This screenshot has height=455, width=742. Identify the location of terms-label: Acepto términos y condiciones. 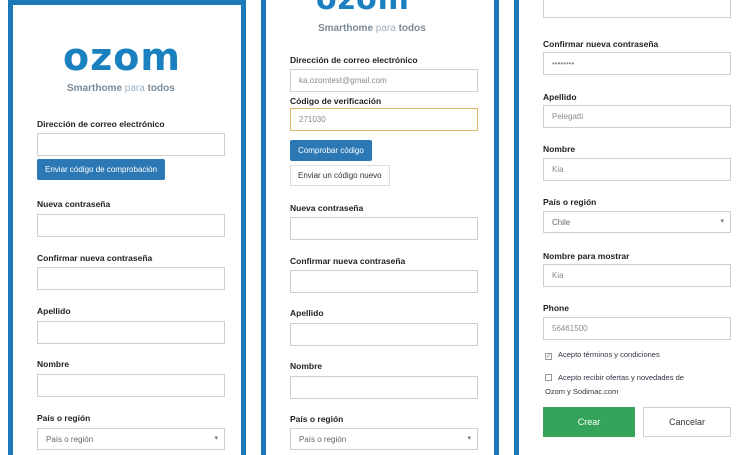
(609, 354).